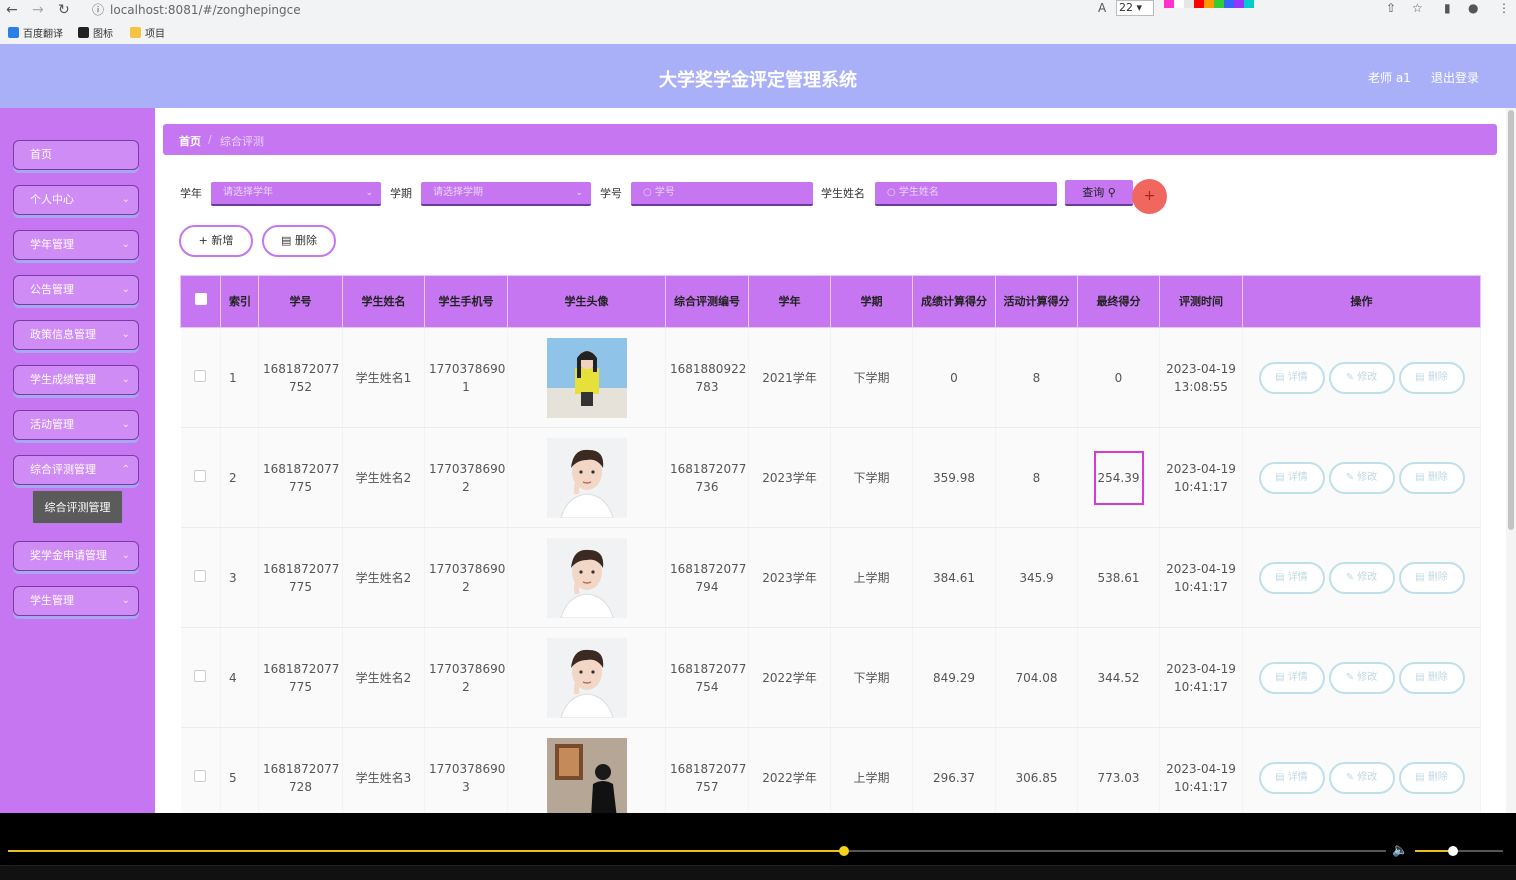  What do you see at coordinates (239, 301) in the screenshot?
I see `column-header: 索引` at bounding box center [239, 301].